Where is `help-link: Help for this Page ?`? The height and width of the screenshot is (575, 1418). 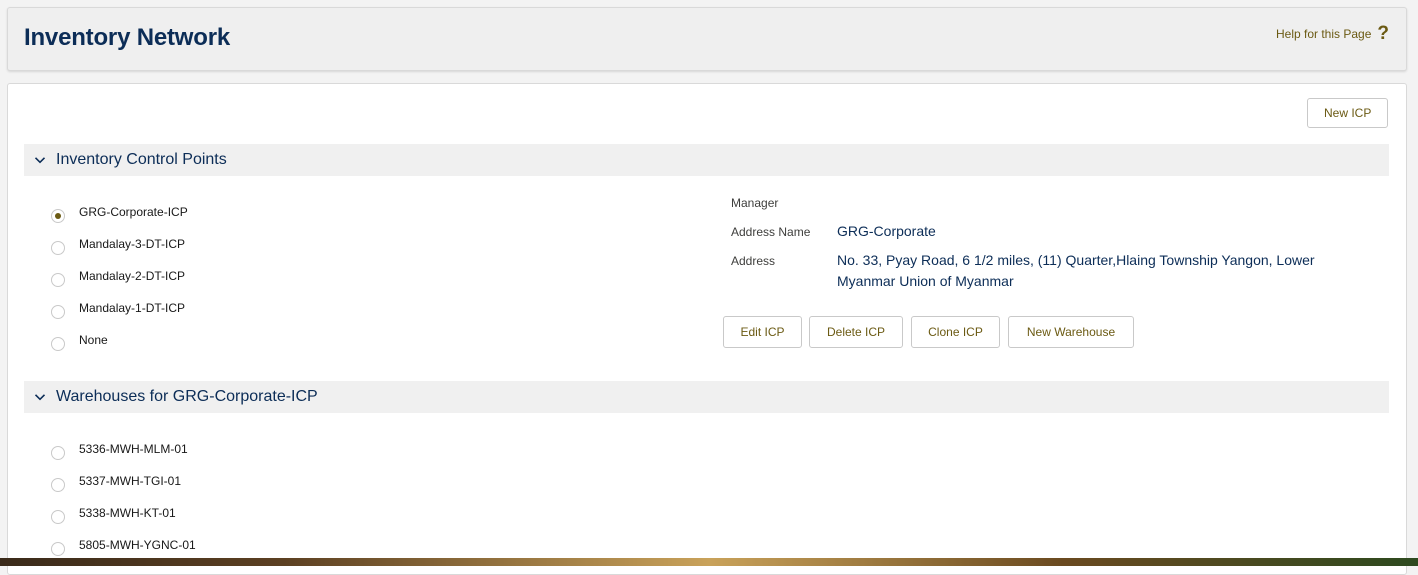 help-link: Help for this Page ? is located at coordinates (1332, 33).